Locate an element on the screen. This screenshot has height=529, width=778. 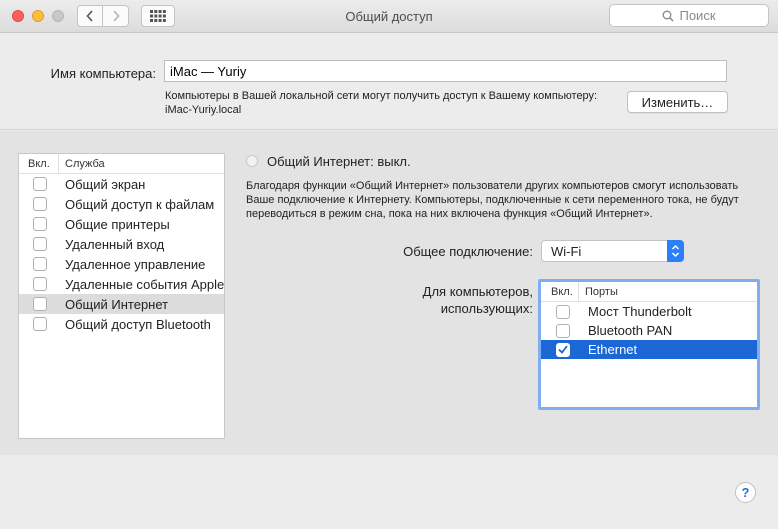
chevron-right-icon is located at coordinates (116, 16).